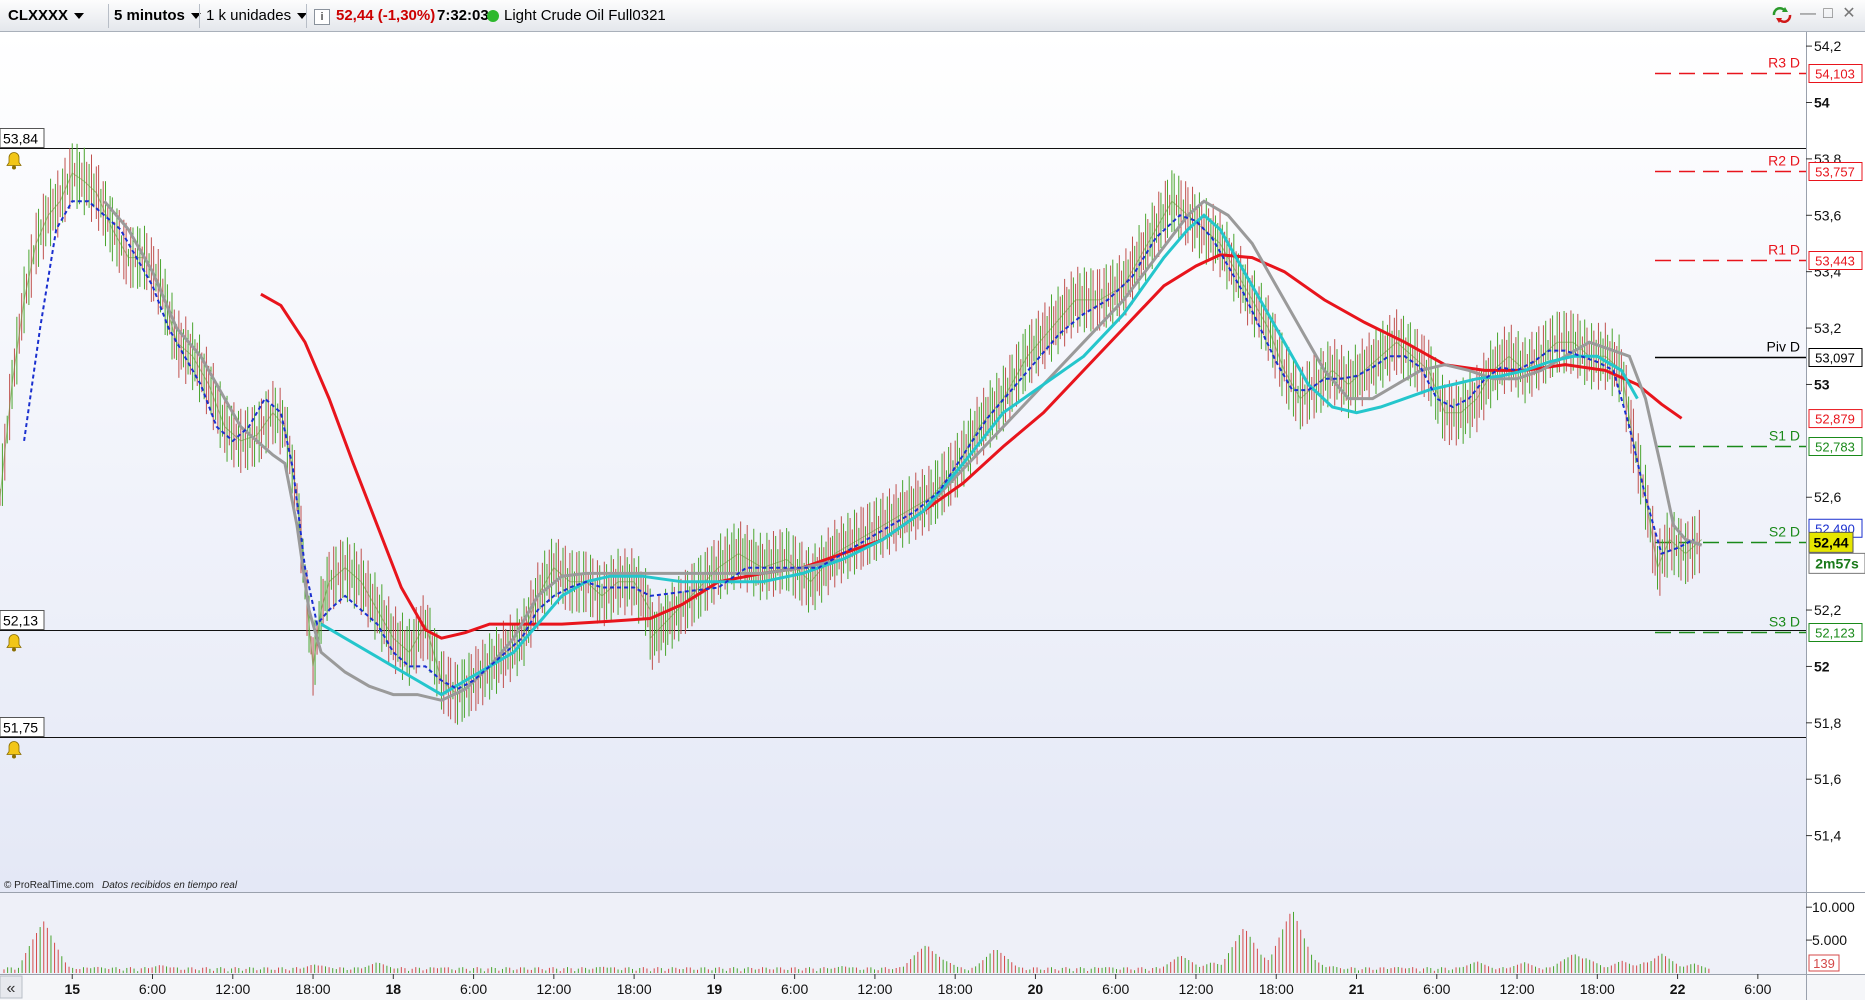 The image size is (1865, 1000). What do you see at coordinates (386, 15) in the screenshot?
I see `price-change: 52,44 (-1,30%)` at bounding box center [386, 15].